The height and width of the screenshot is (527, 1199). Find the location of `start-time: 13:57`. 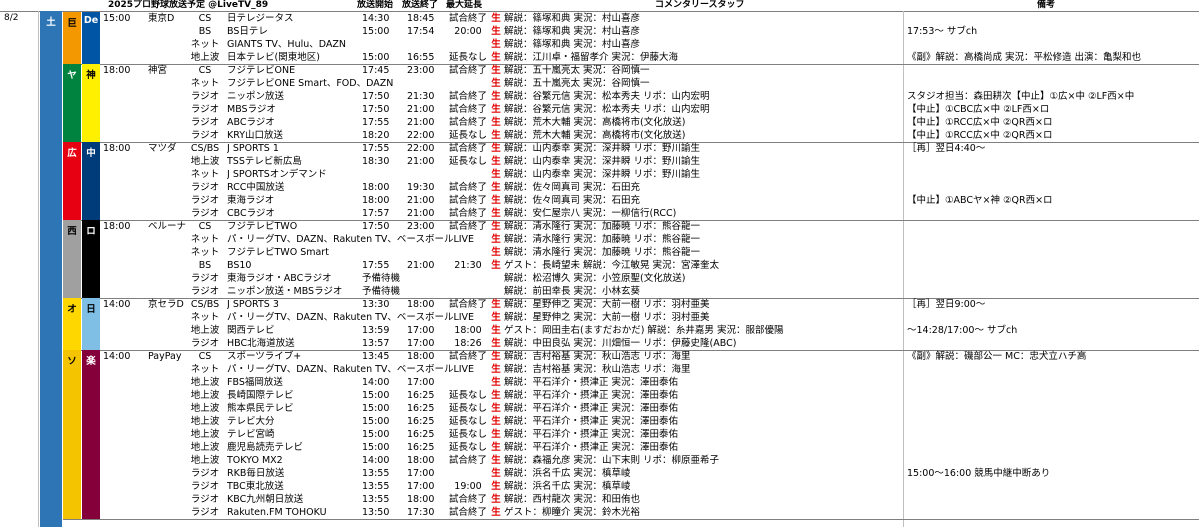

start-time: 13:57 is located at coordinates (376, 343).